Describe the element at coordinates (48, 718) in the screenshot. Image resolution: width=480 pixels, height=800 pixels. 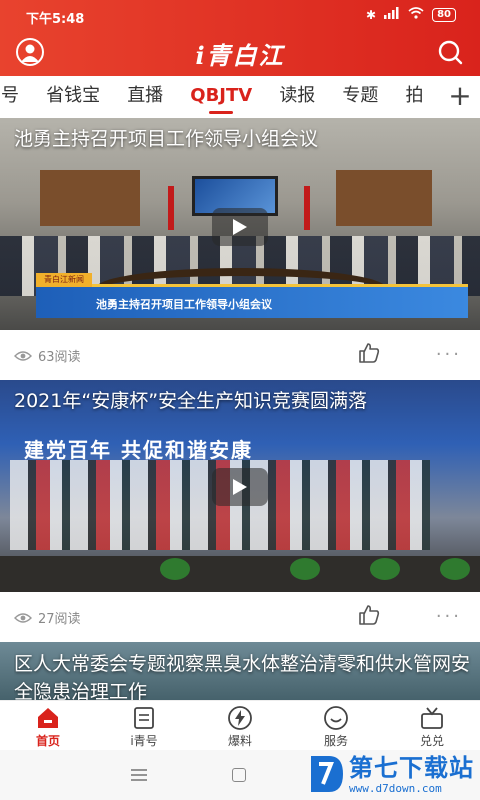
I see `home-icon` at that location.